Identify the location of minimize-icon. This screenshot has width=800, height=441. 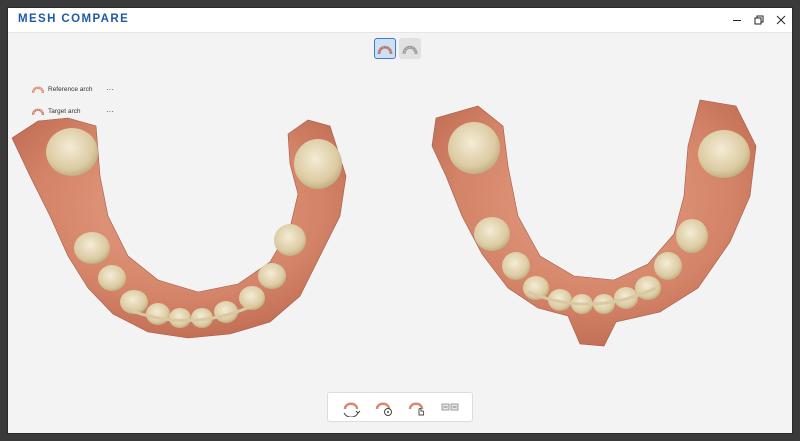
(737, 20).